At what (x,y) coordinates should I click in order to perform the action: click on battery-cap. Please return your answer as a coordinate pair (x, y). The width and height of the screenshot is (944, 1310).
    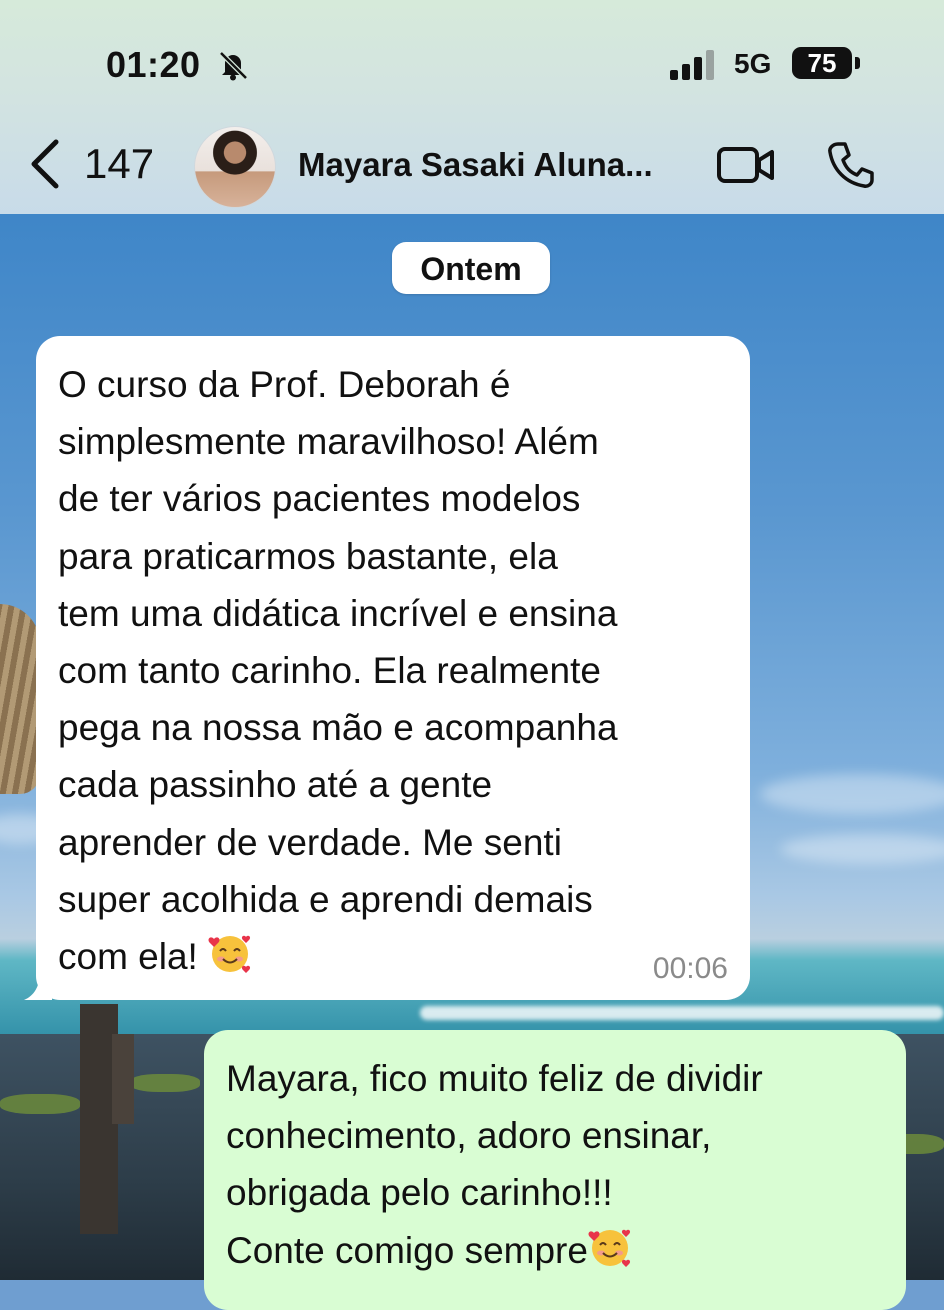
    Looking at the image, I should click on (857, 63).